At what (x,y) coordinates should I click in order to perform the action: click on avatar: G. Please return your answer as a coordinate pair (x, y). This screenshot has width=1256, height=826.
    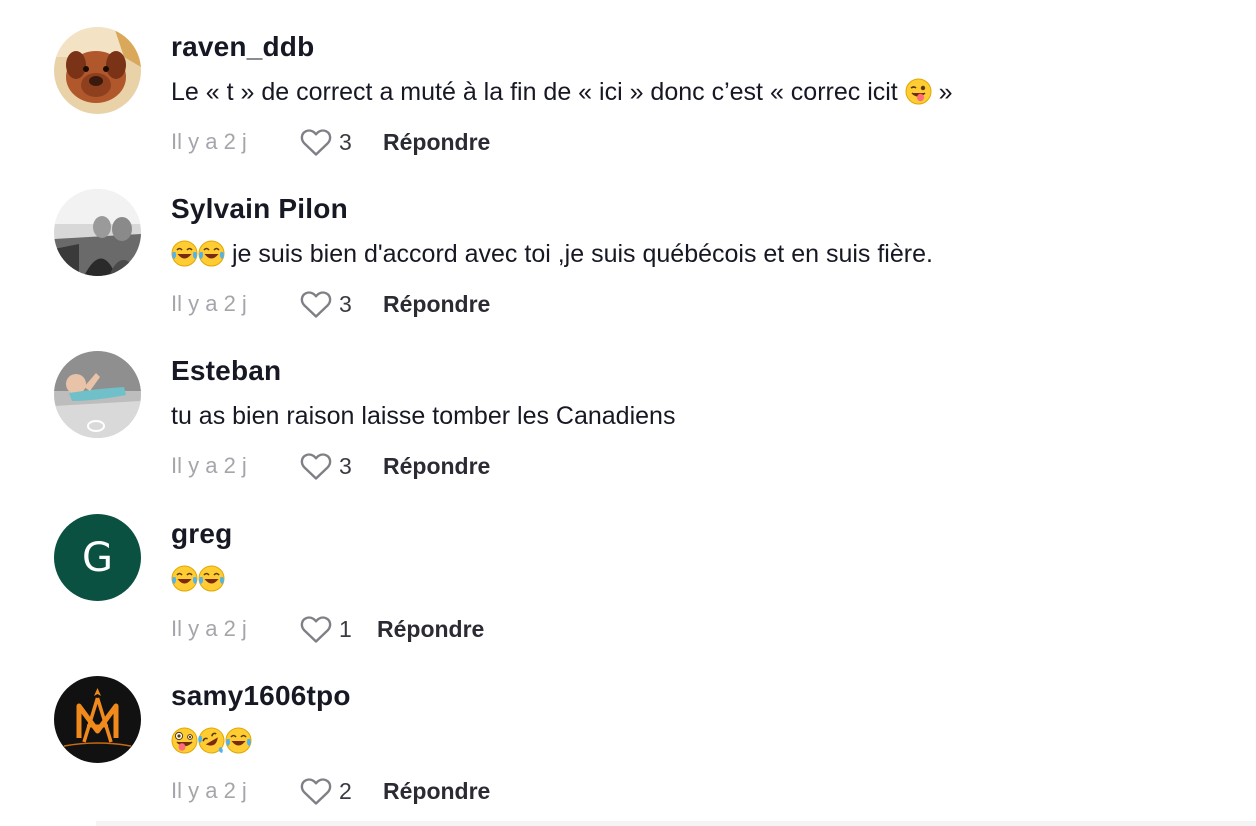
    Looking at the image, I should click on (97, 557).